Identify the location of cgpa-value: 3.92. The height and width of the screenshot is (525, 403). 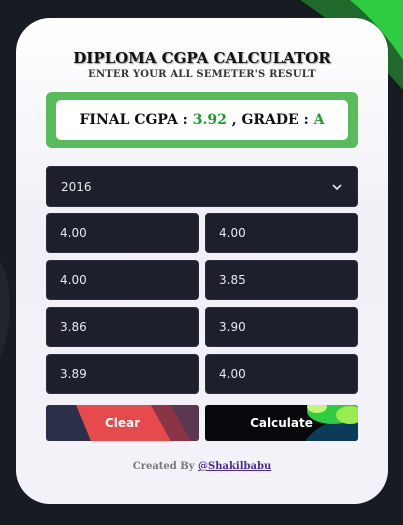
(209, 120).